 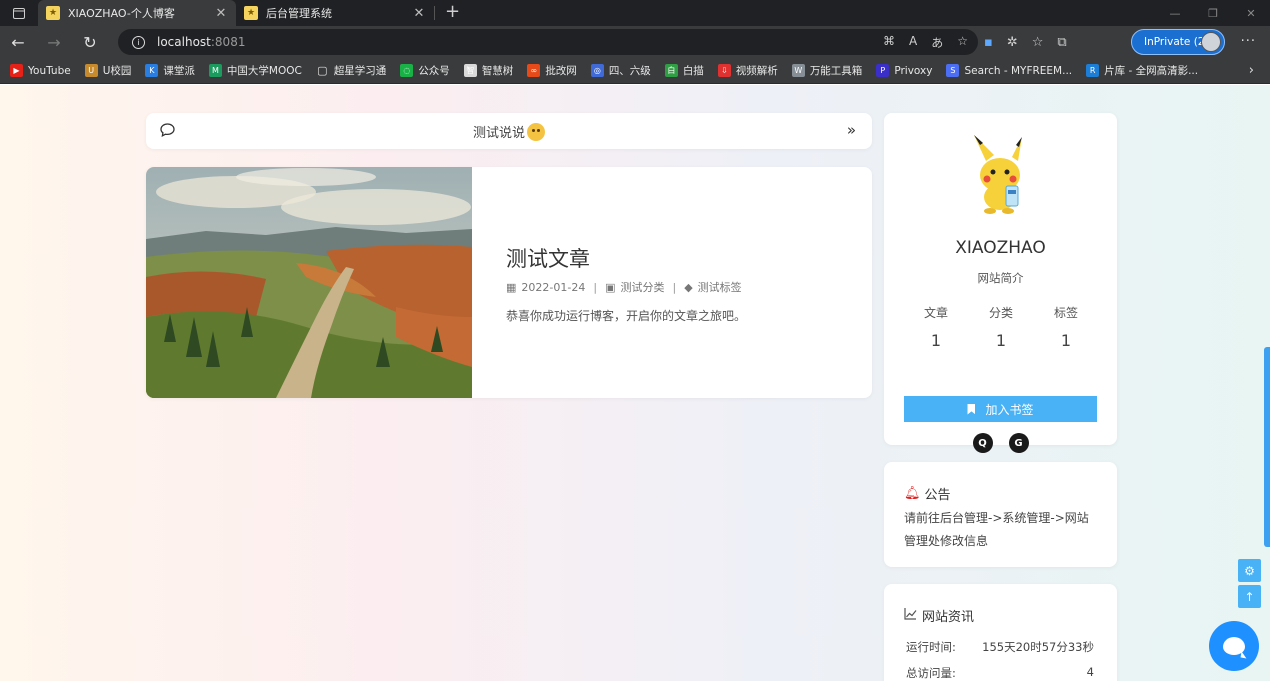 I want to click on inprivate-label: InPrivate (2), so click(x=1176, y=42).